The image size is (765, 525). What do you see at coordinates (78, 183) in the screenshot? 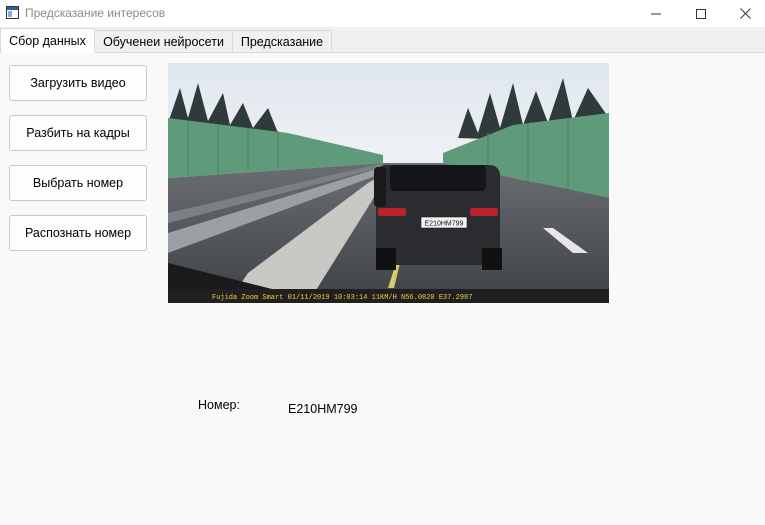
I see `select-number-button: Выбрать номер` at bounding box center [78, 183].